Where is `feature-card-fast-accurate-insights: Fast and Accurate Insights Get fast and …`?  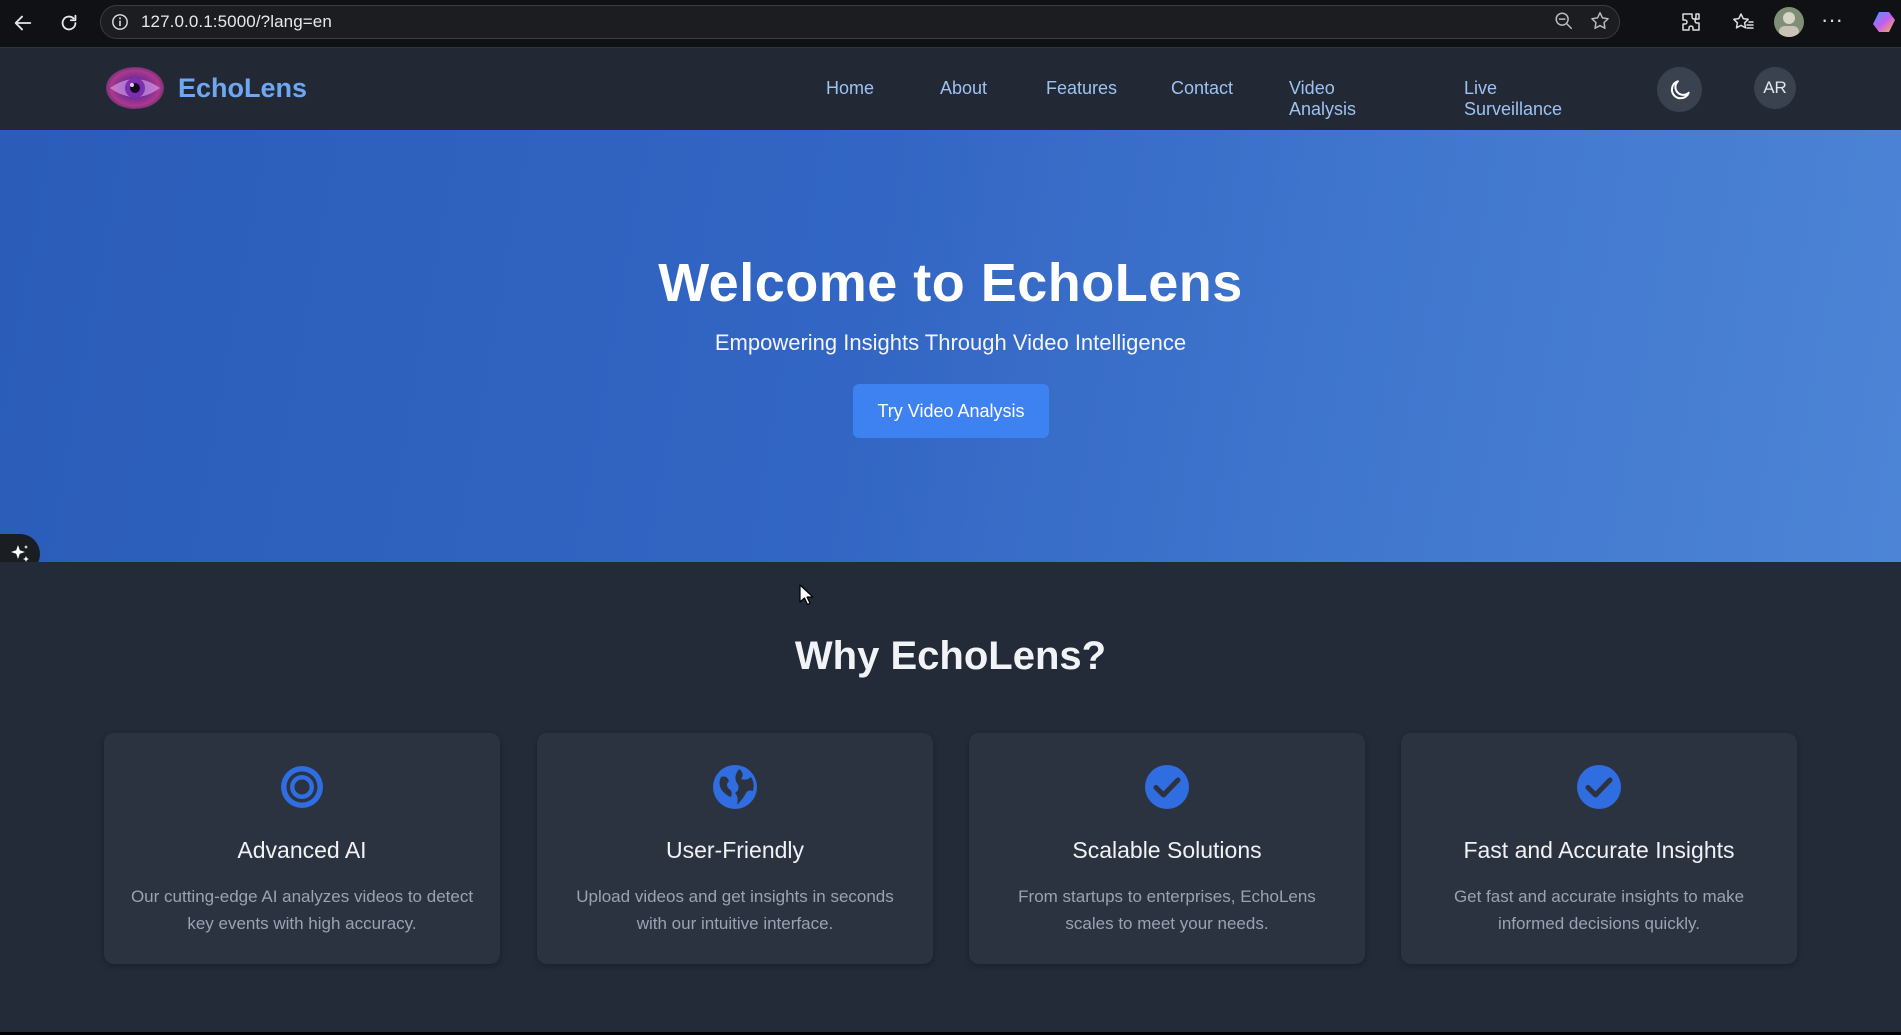
feature-card-fast-accurate-insights: Fast and Accurate Insights Get fast and … is located at coordinates (1599, 848).